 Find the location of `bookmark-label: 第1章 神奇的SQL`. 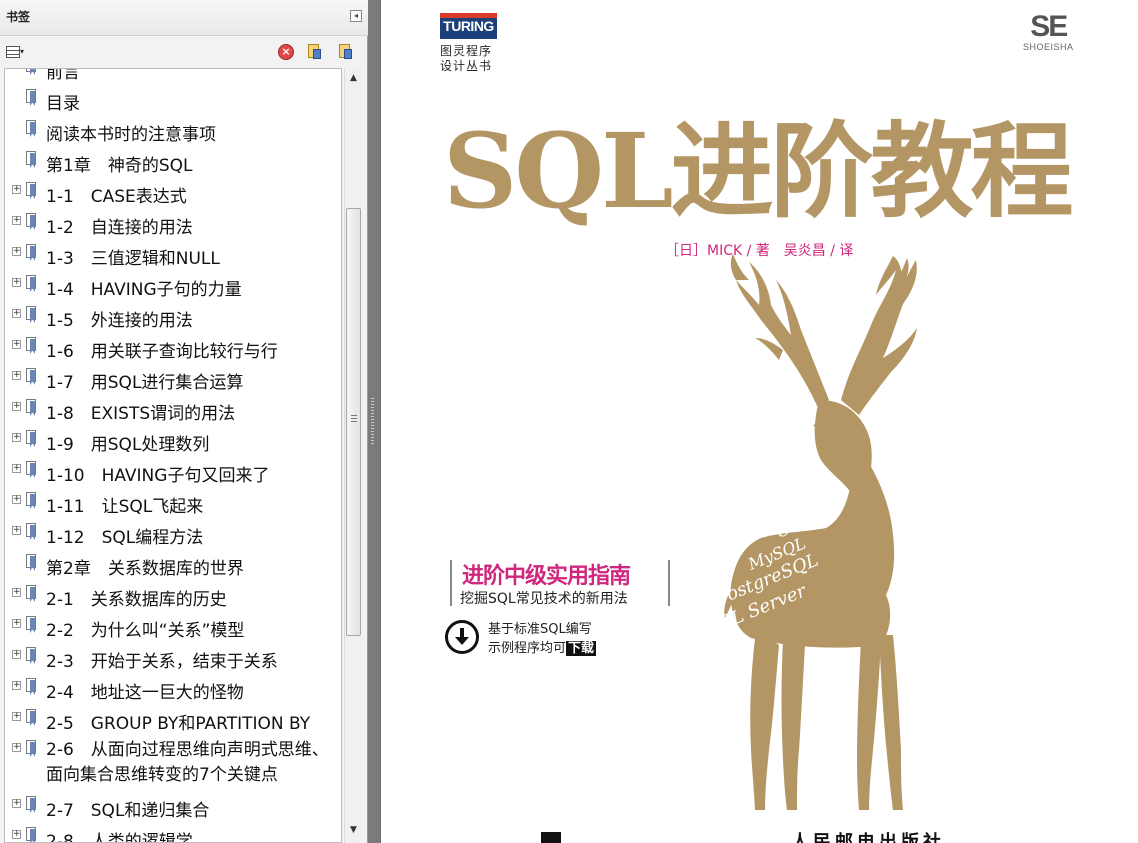

bookmark-label: 第1章 神奇的SQL is located at coordinates (119, 166).